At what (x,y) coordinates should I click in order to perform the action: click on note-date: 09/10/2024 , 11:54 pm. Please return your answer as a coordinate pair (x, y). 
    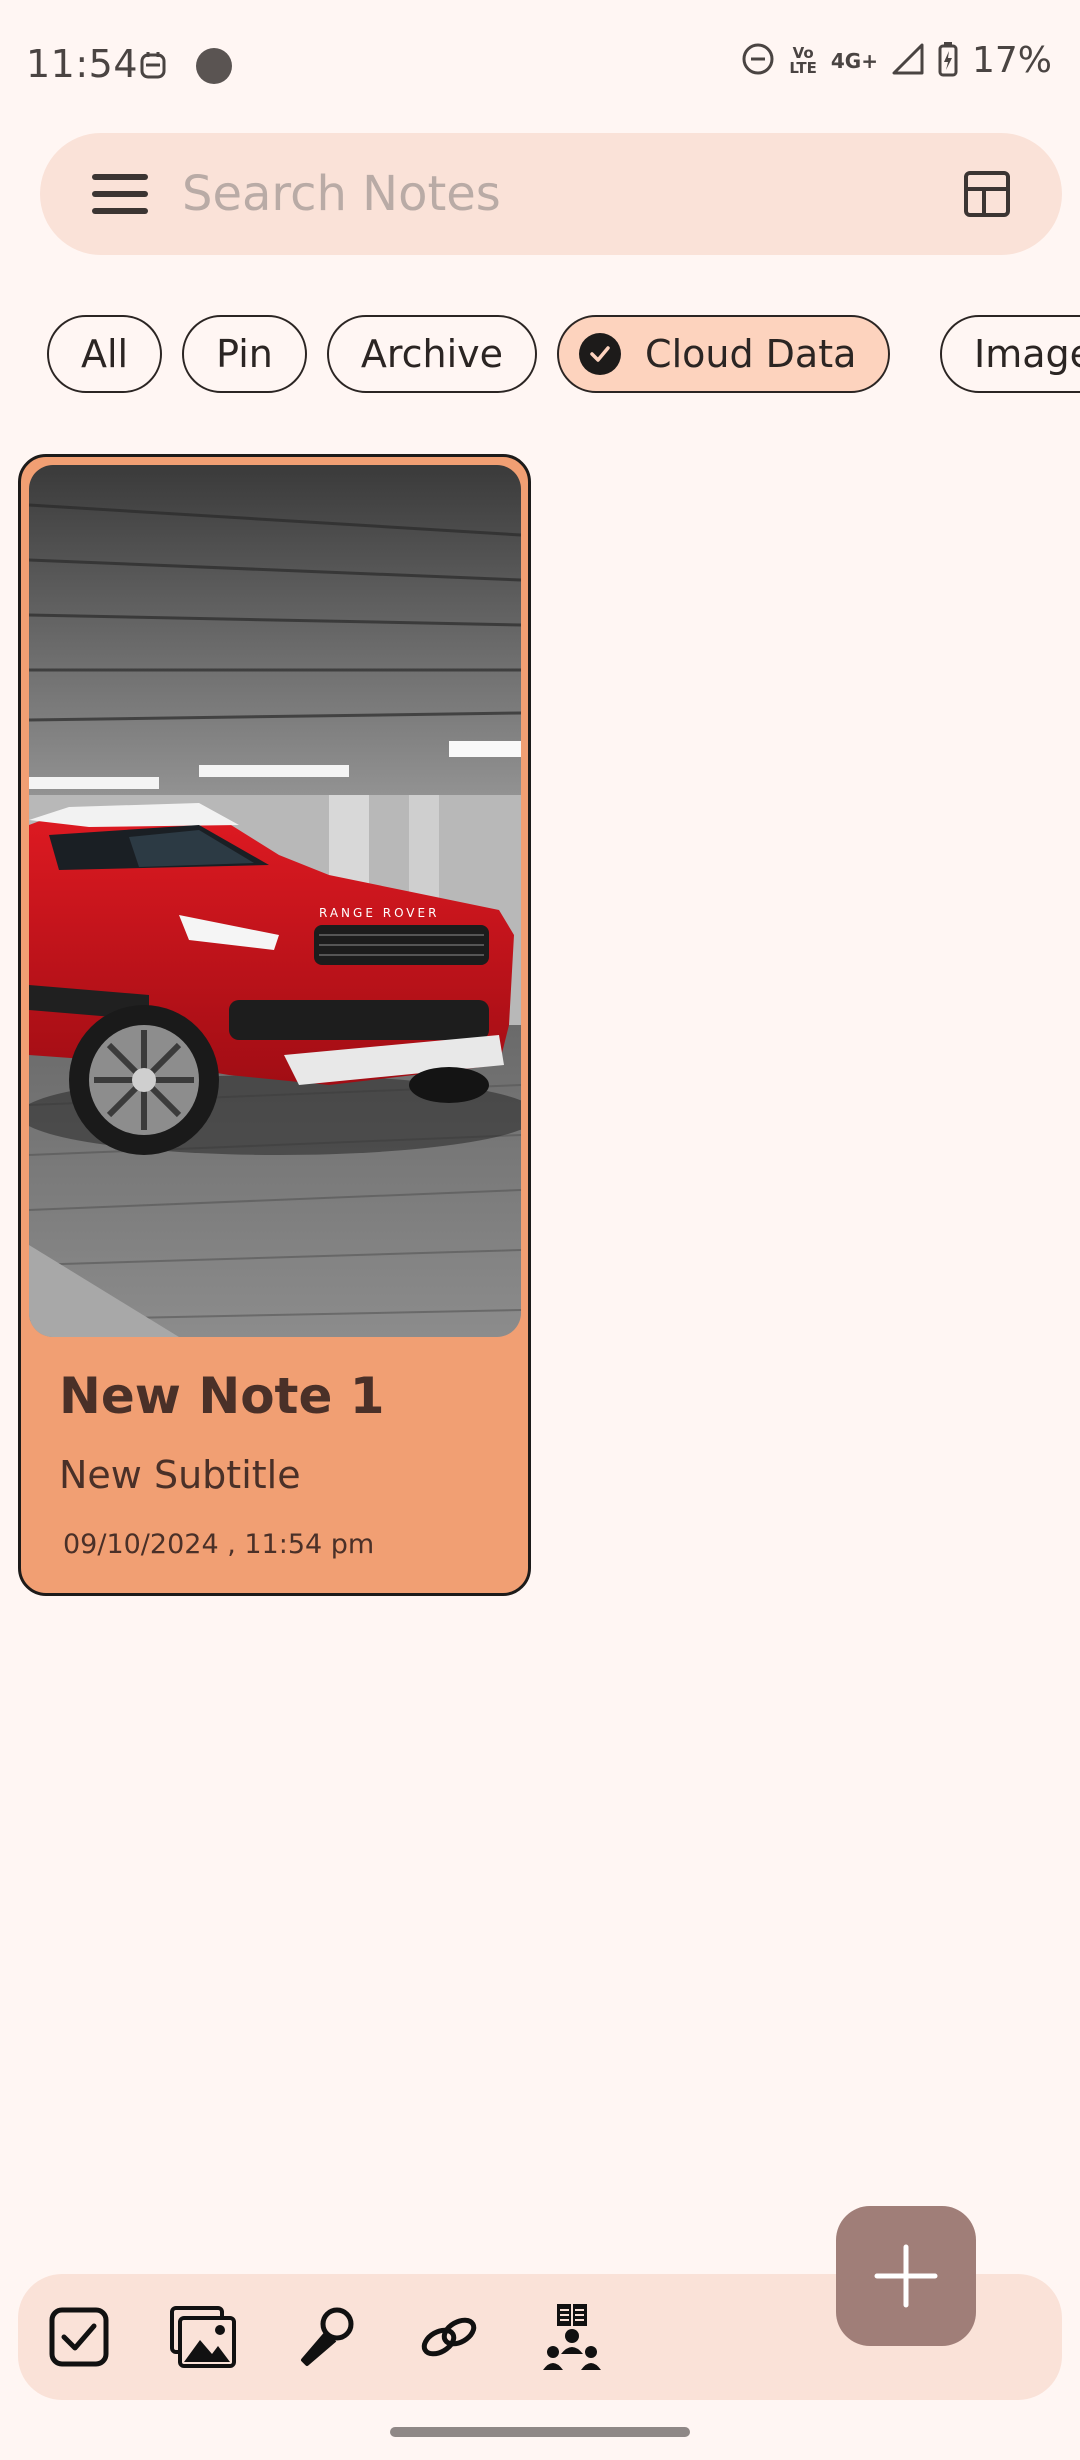
    Looking at the image, I should click on (219, 1544).